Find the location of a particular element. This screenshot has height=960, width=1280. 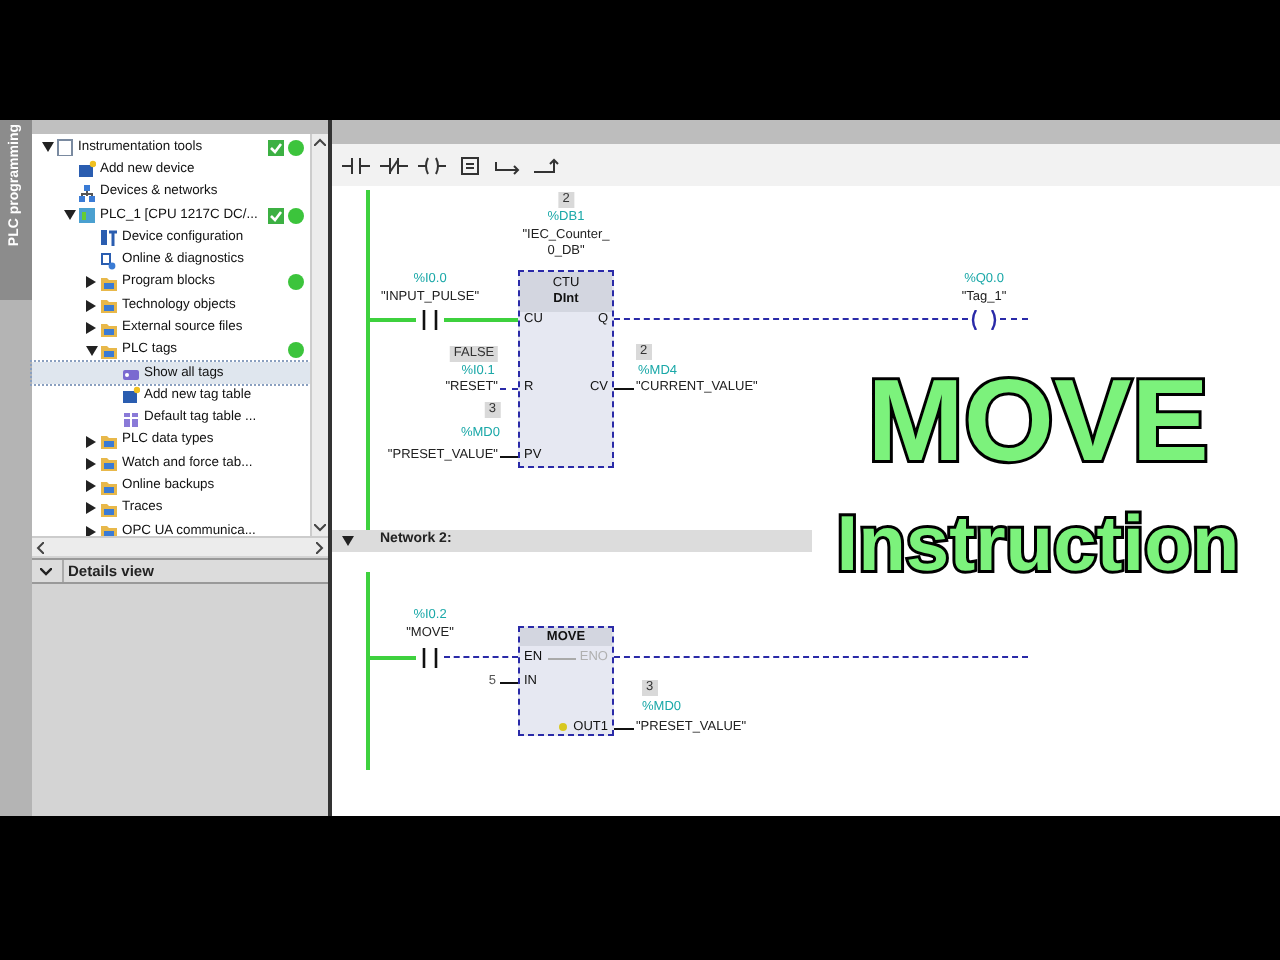

box-icon is located at coordinates (470, 165).